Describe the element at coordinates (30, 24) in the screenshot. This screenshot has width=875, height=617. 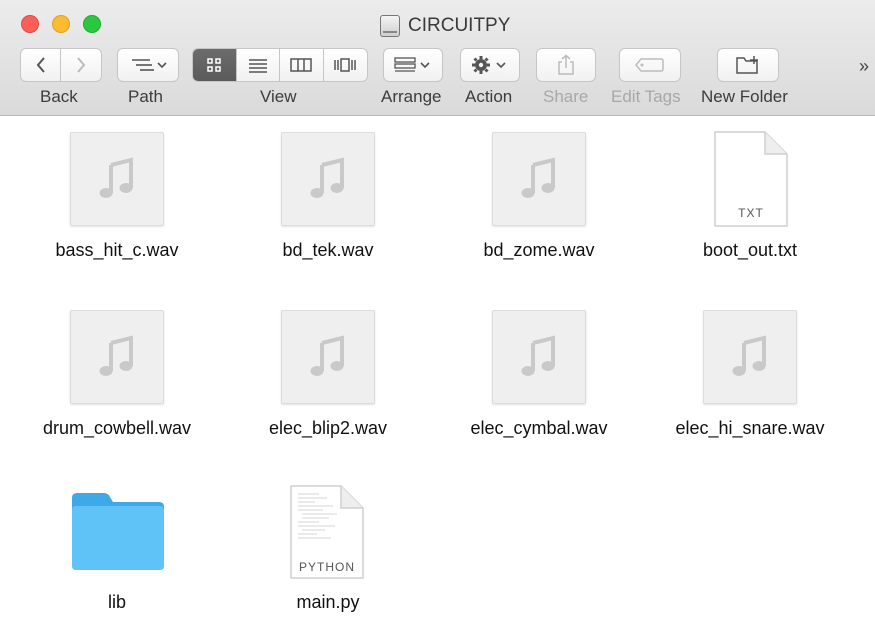
I see `close-window-button` at that location.